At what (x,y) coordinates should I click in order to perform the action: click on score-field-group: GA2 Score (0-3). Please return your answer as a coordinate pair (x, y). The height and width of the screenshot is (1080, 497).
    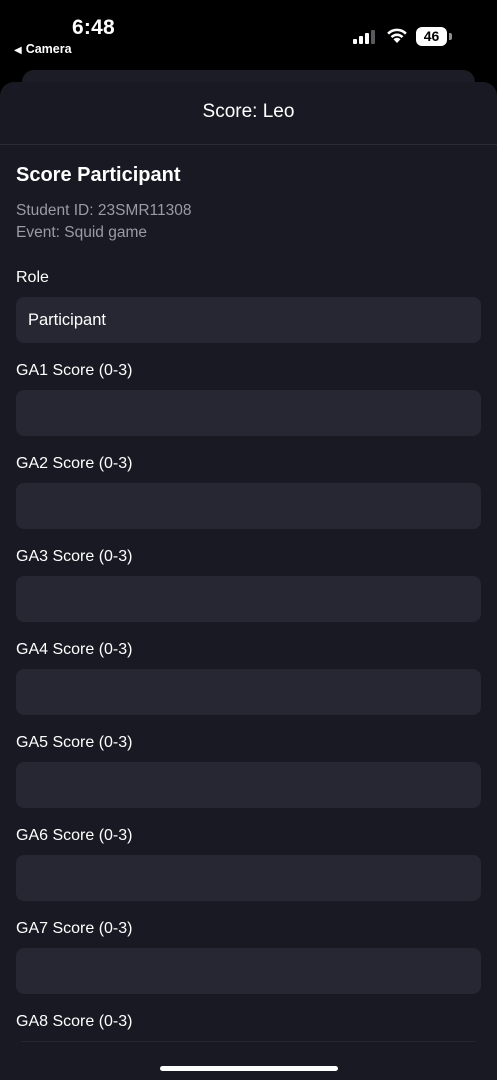
    Looking at the image, I should click on (248, 492).